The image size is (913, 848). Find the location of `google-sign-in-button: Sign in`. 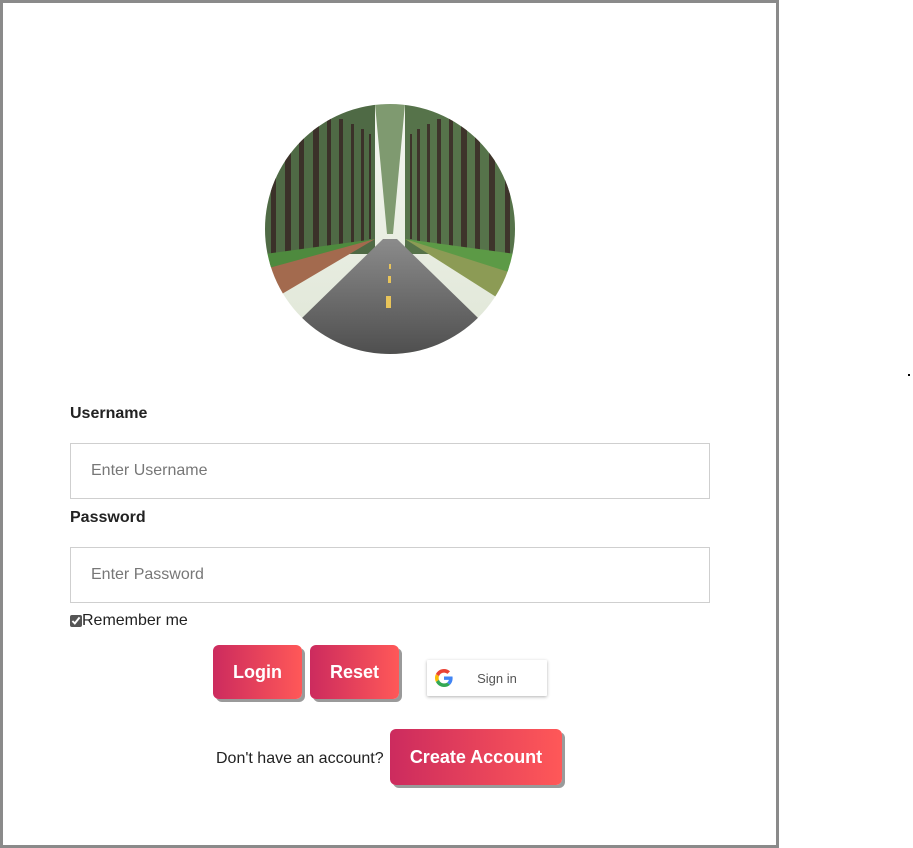

google-sign-in-button: Sign in is located at coordinates (487, 678).